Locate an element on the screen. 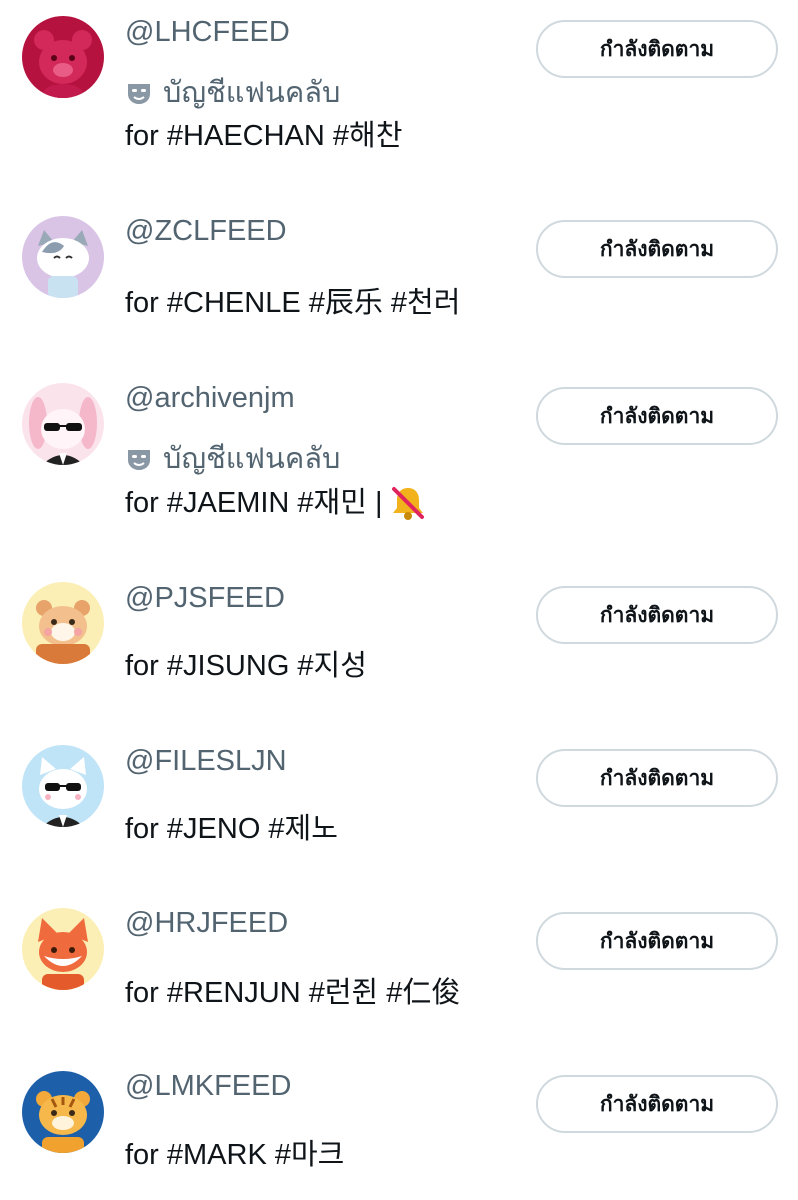 Image resolution: width=798 pixels, height=1200 pixels. account-bio: for #RENJUN #런쥔 #仁俊 is located at coordinates (292, 993).